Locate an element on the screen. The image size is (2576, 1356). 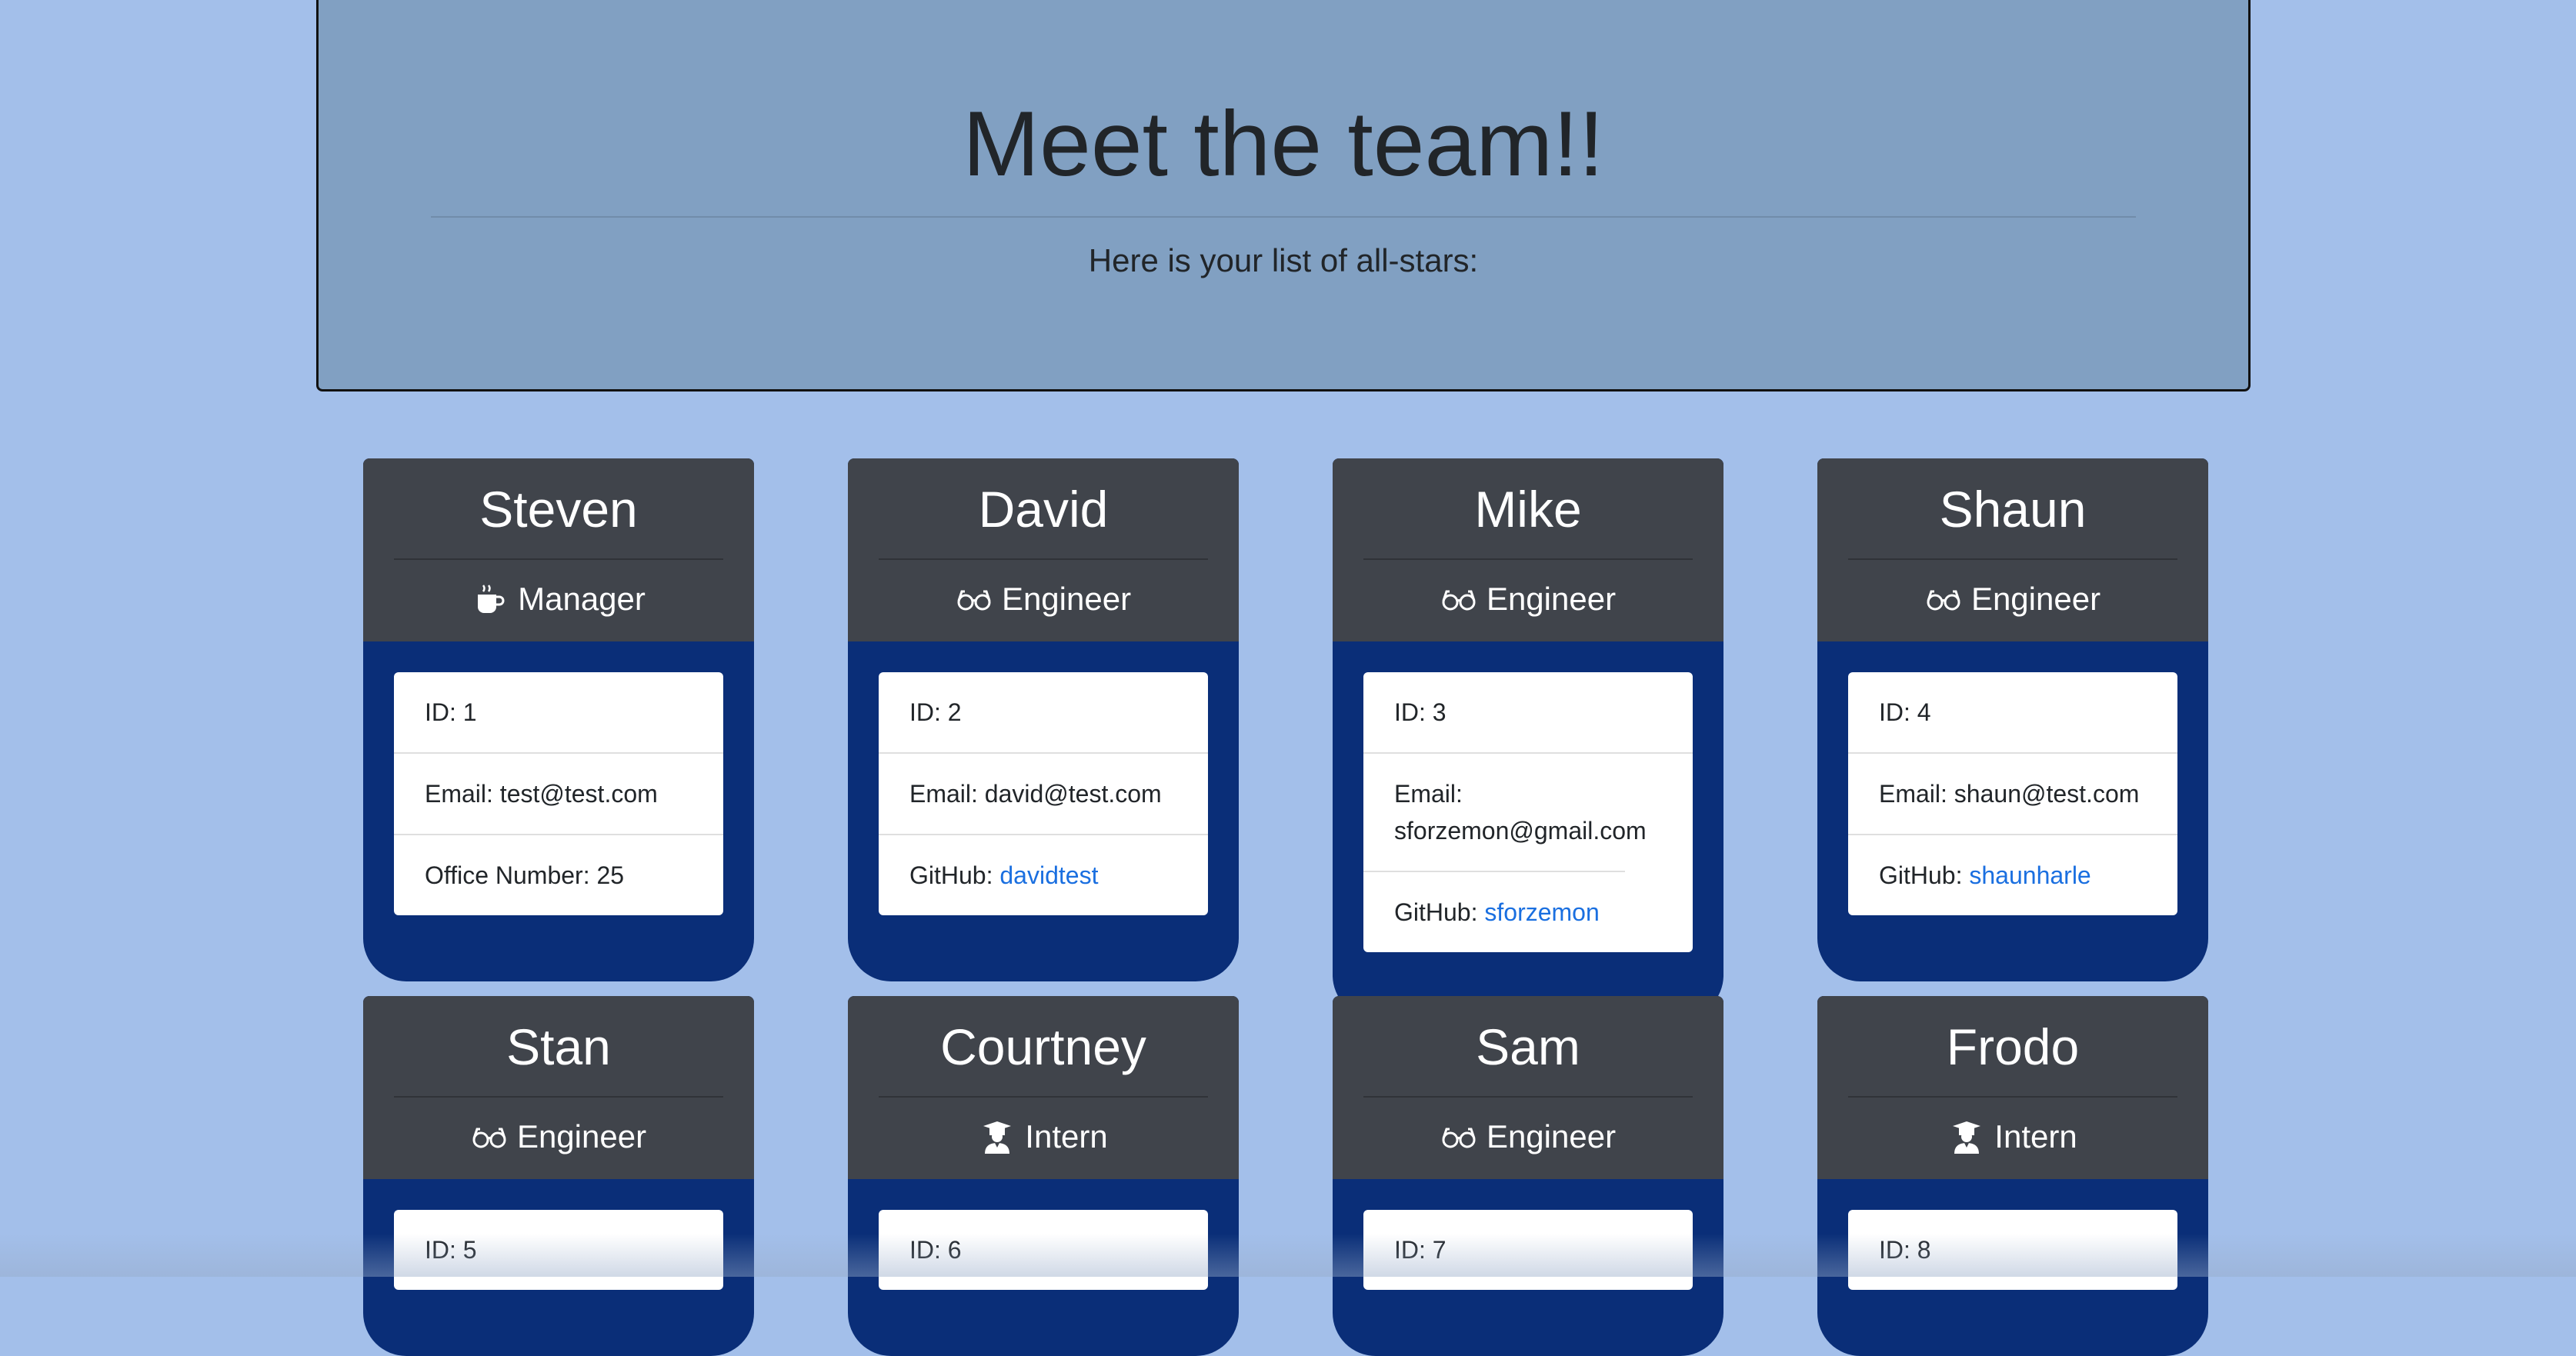
card-header: Sam Engineer is located at coordinates (1528, 1087).